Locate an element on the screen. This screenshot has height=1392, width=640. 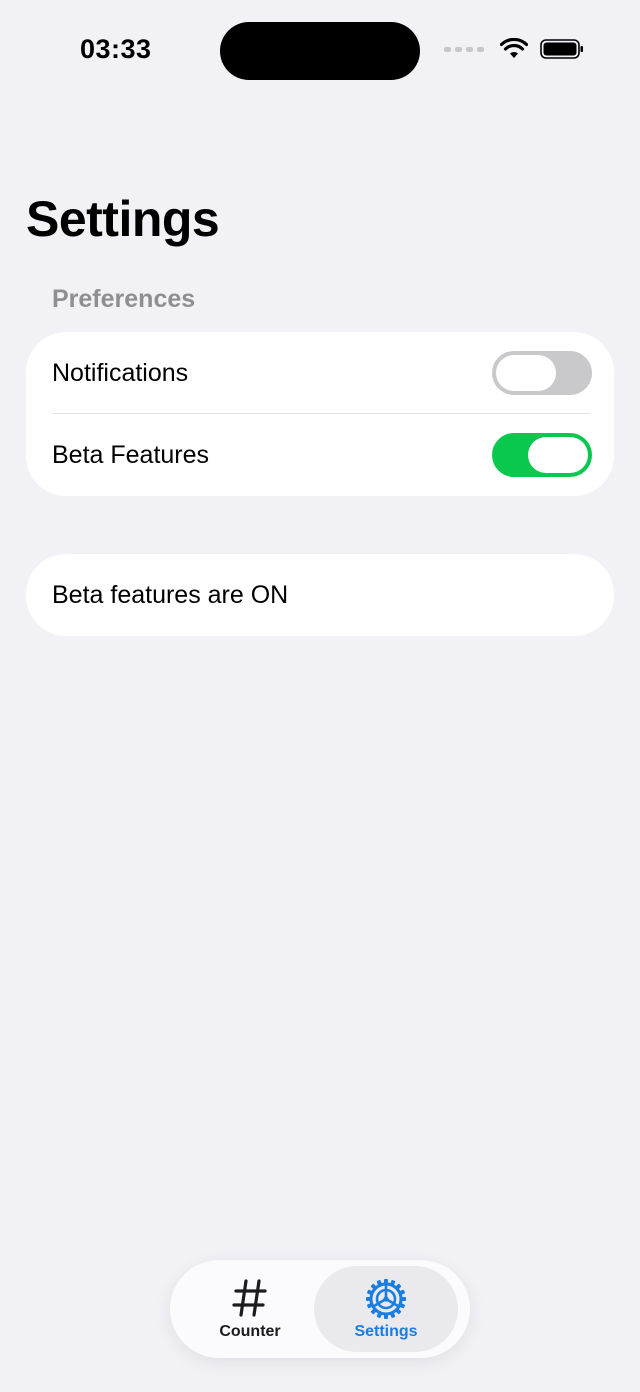
tab-settings-label: Settings is located at coordinates (386, 1331).